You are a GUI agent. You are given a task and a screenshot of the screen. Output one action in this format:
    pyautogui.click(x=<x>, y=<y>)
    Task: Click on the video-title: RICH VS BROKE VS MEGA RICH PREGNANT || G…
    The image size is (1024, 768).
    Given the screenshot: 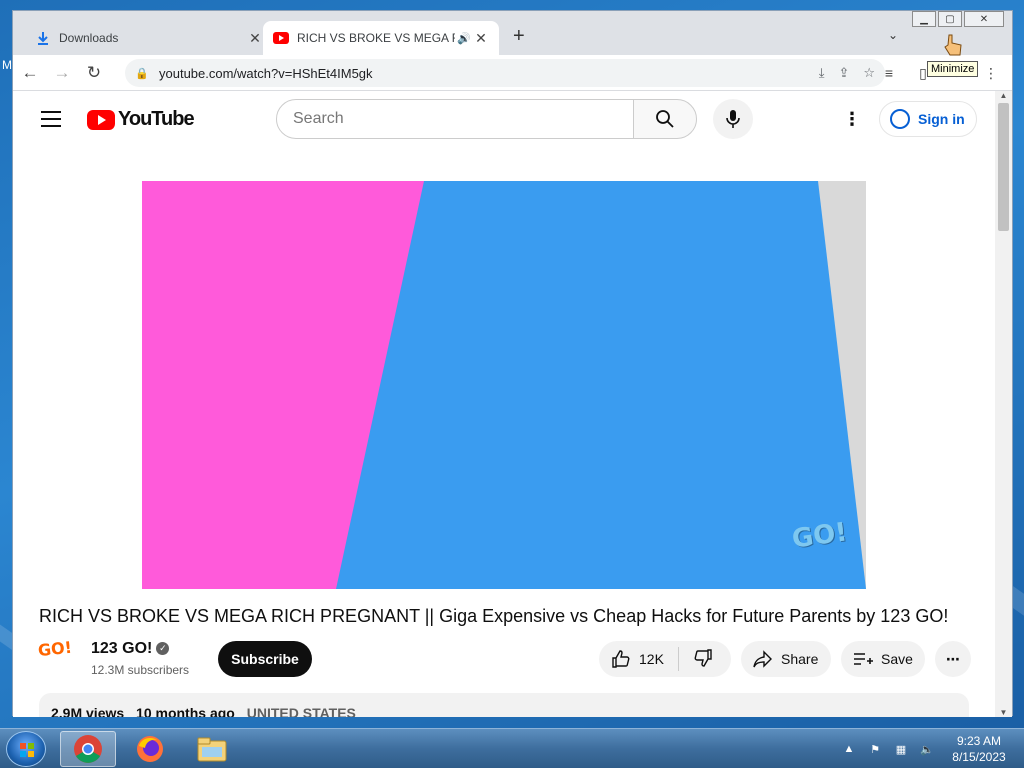 What is the action you would take?
    pyautogui.click(x=494, y=616)
    